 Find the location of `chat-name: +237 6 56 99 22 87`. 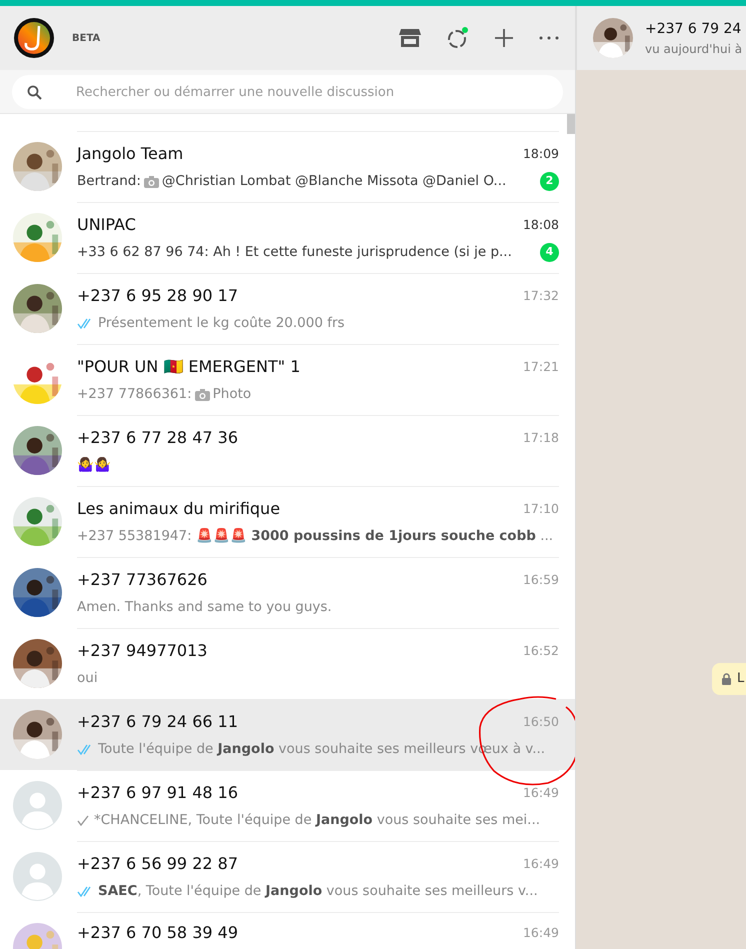

chat-name: +237 6 56 99 22 87 is located at coordinates (157, 864).